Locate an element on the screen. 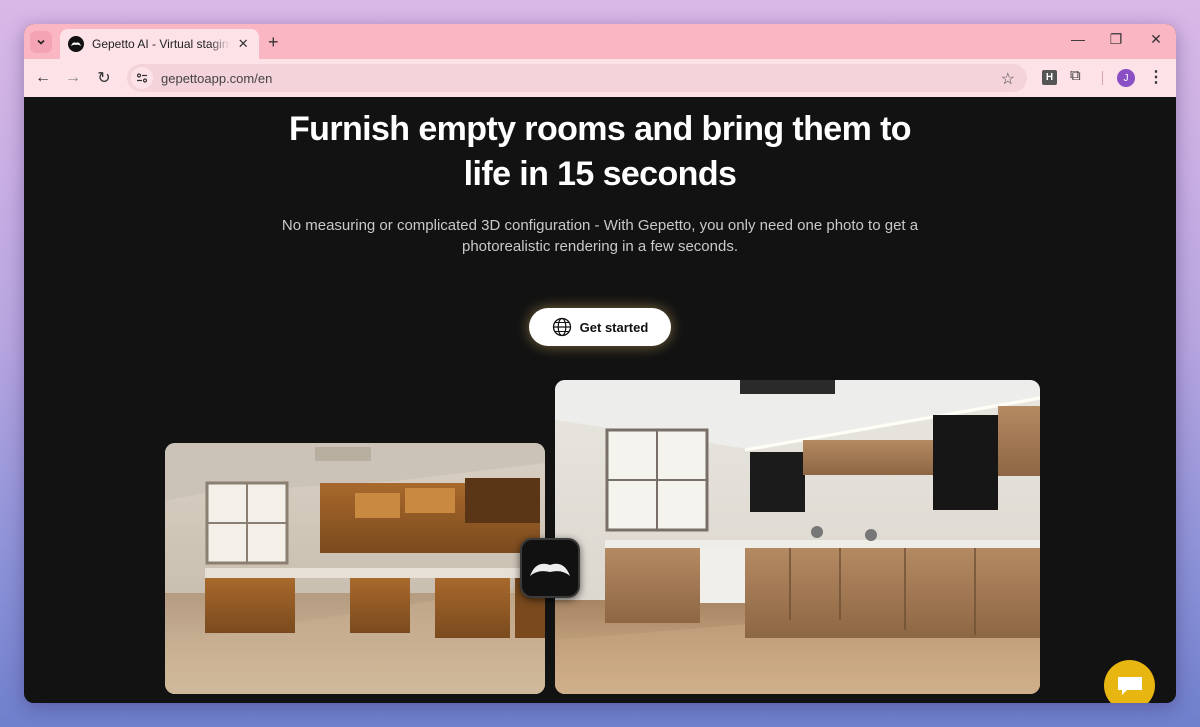 This screenshot has height=727, width=1200. extension-h-icon: H is located at coordinates (1049, 77).